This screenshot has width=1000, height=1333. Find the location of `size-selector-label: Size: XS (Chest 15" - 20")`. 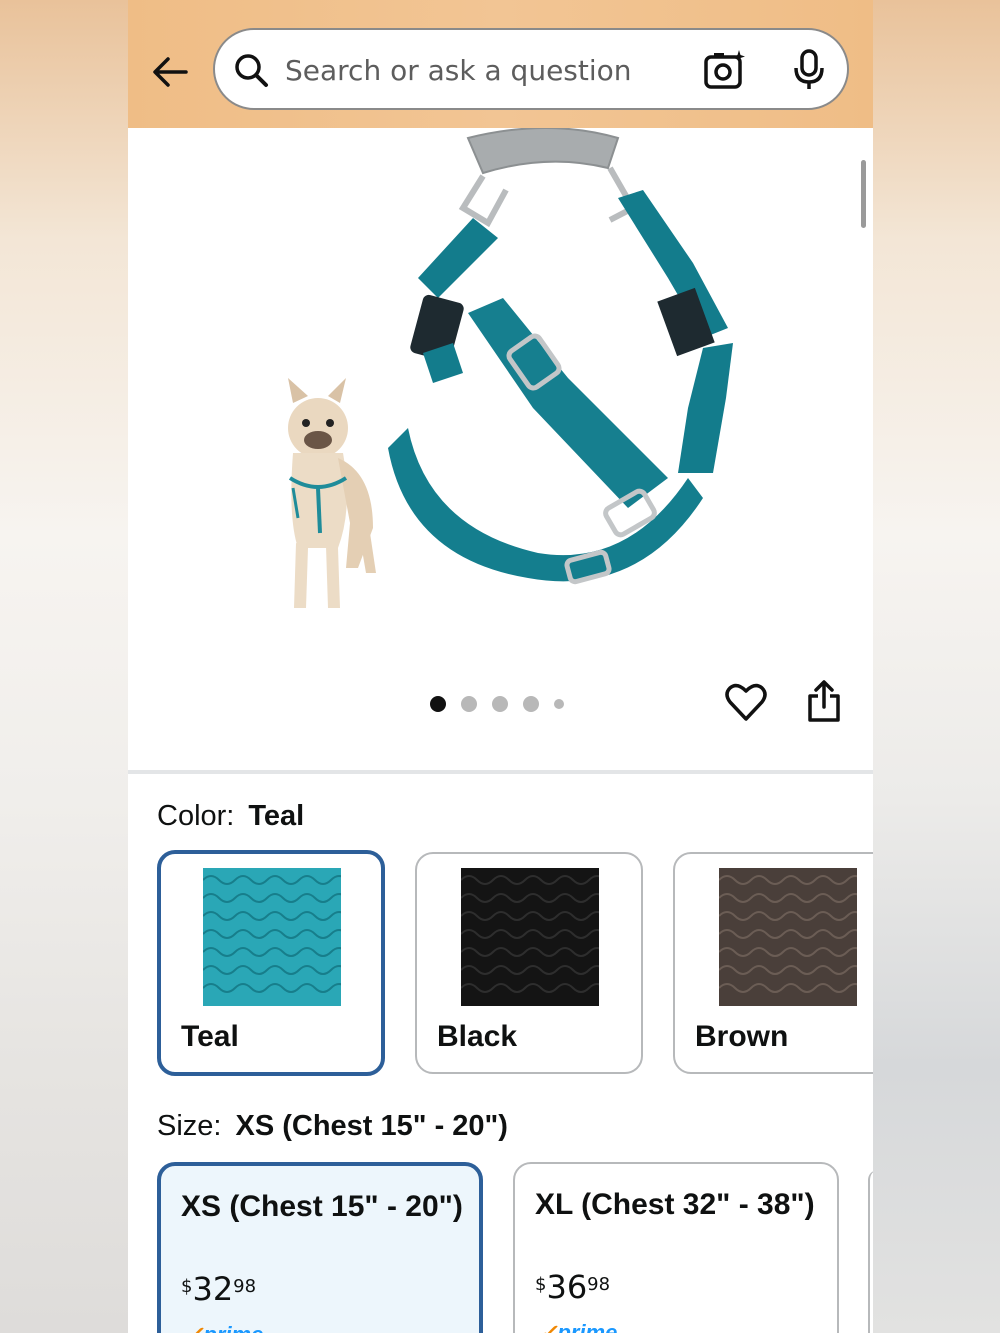

size-selector-label: Size: XS (Chest 15" - 20") is located at coordinates (332, 1126).